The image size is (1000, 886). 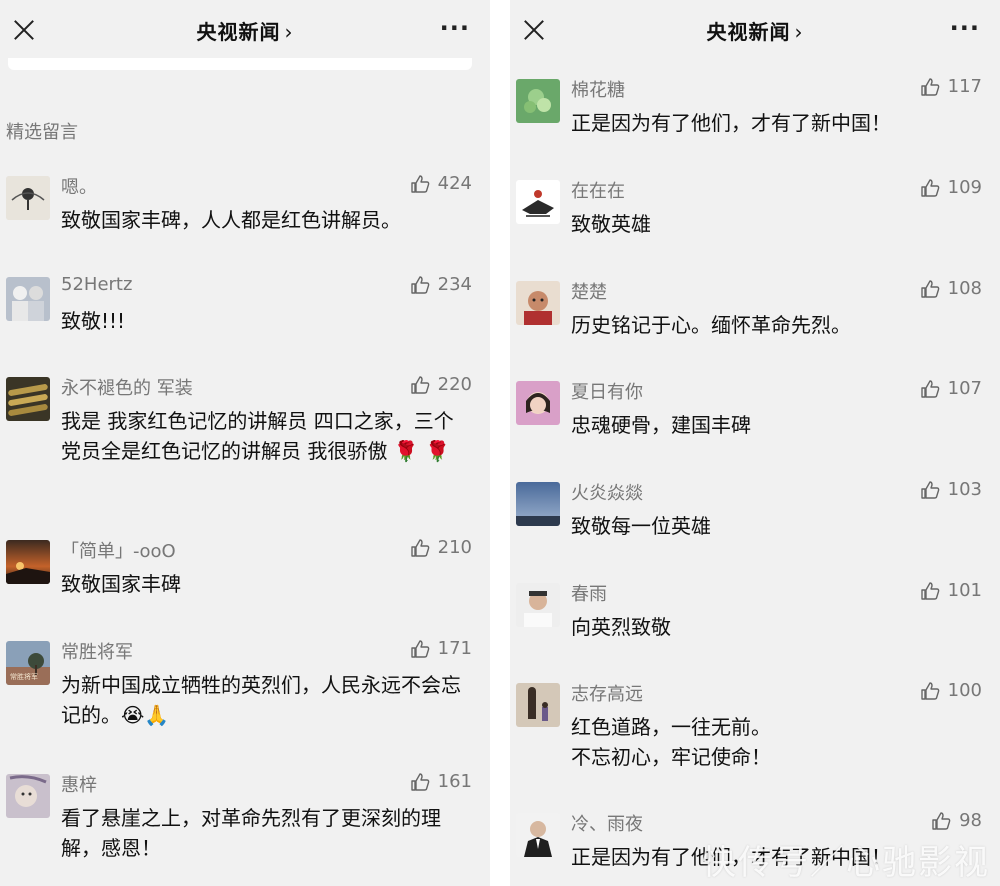 What do you see at coordinates (97, 652) in the screenshot?
I see `commenter-name: 常胜将军` at bounding box center [97, 652].